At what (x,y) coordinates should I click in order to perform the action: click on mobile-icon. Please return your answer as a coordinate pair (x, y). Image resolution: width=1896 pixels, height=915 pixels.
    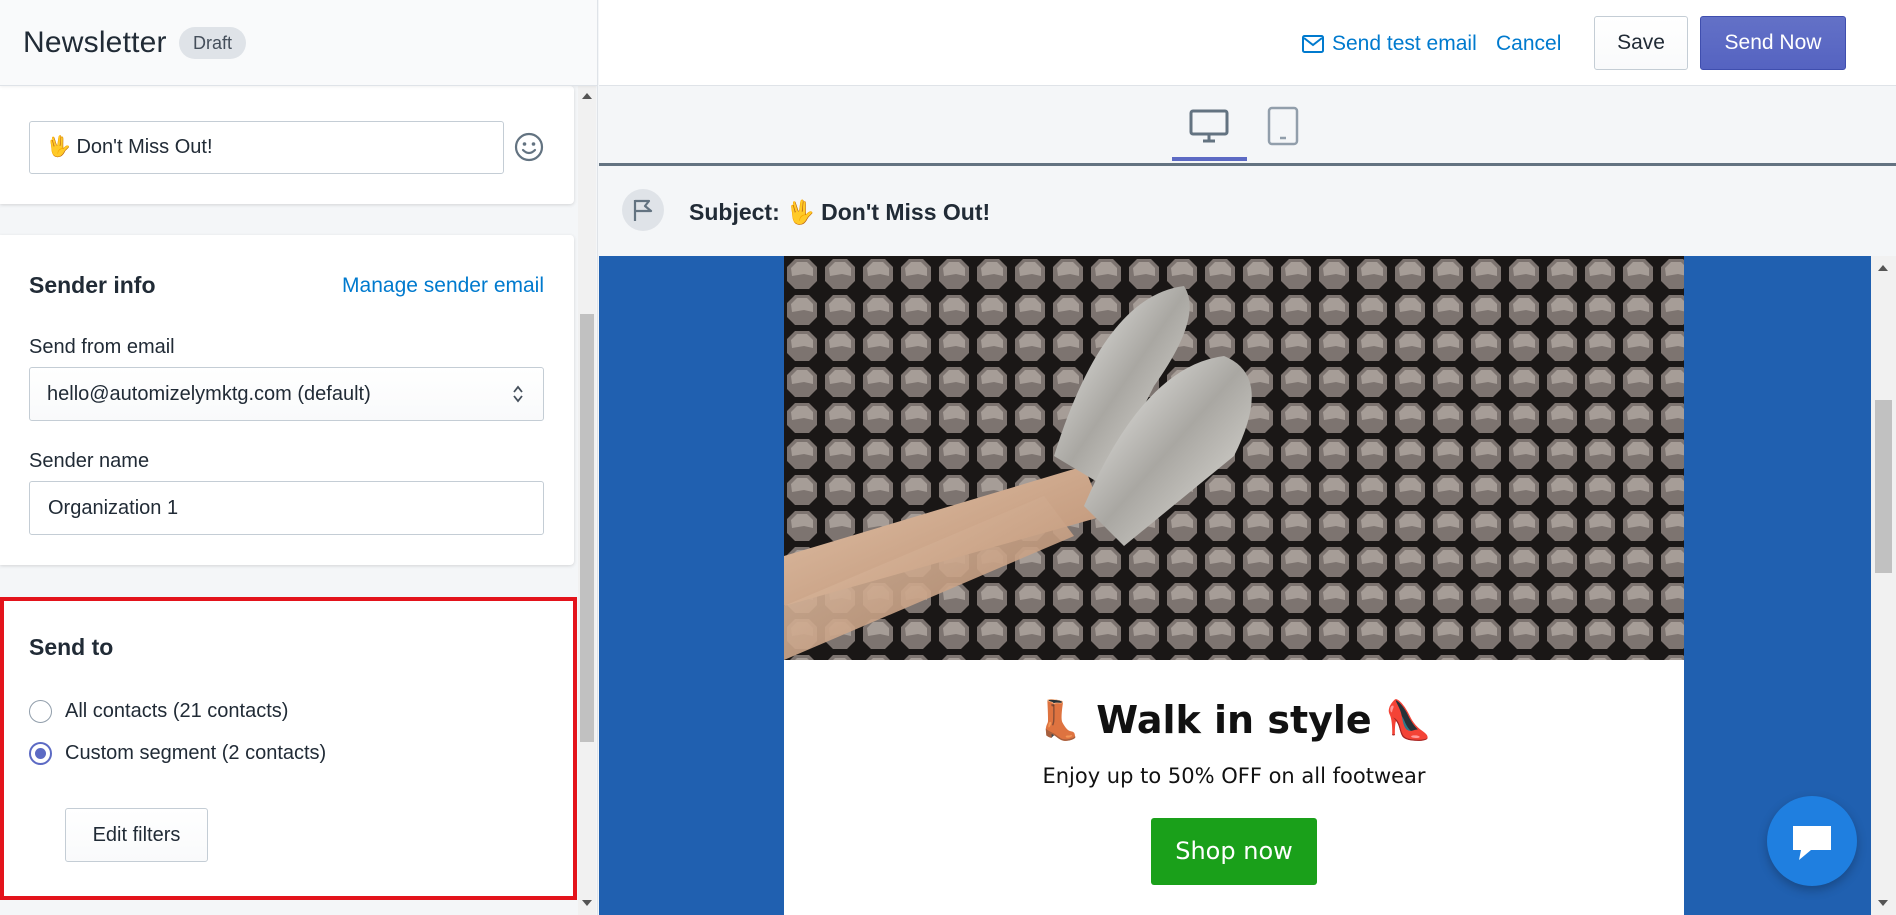
    Looking at the image, I should click on (1283, 126).